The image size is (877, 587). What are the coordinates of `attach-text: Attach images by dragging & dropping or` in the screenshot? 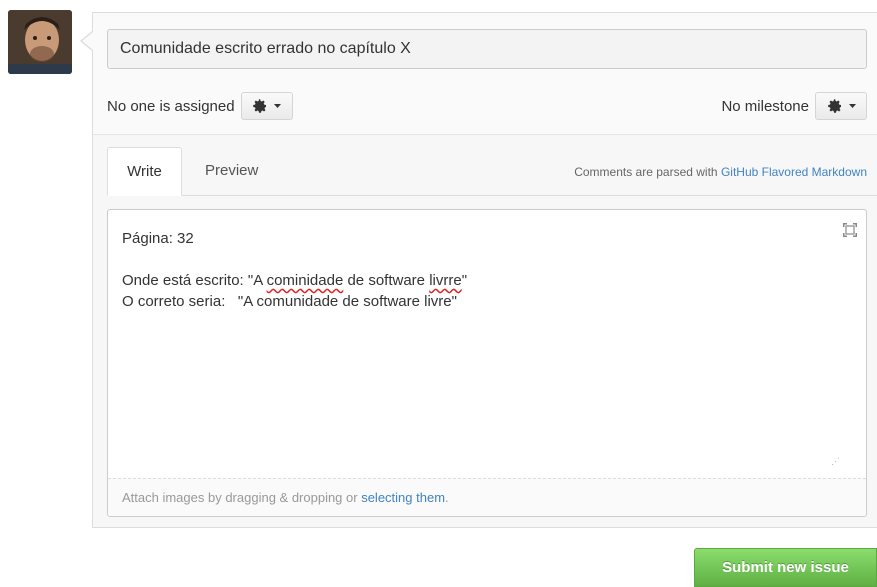 It's located at (242, 497).